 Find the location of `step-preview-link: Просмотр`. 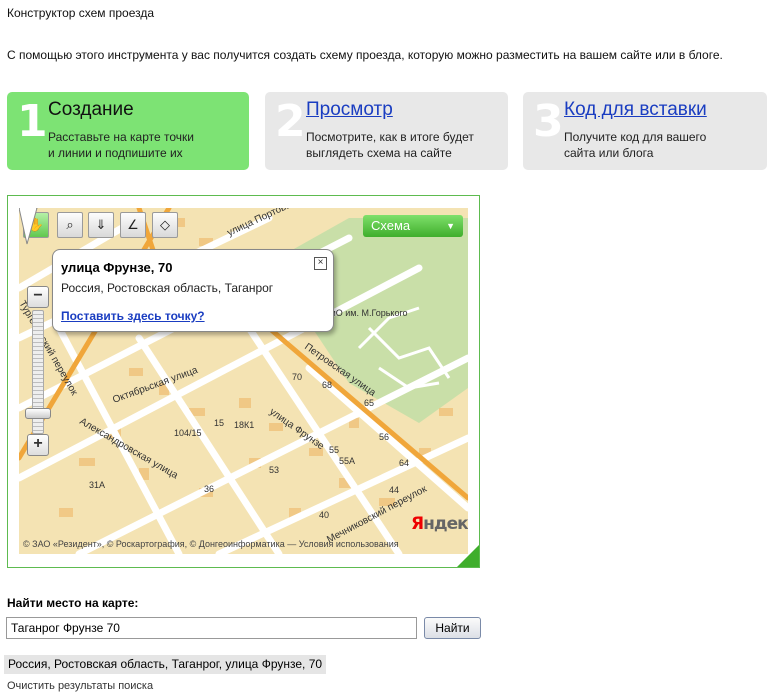

step-preview-link: Просмотр is located at coordinates (349, 110).